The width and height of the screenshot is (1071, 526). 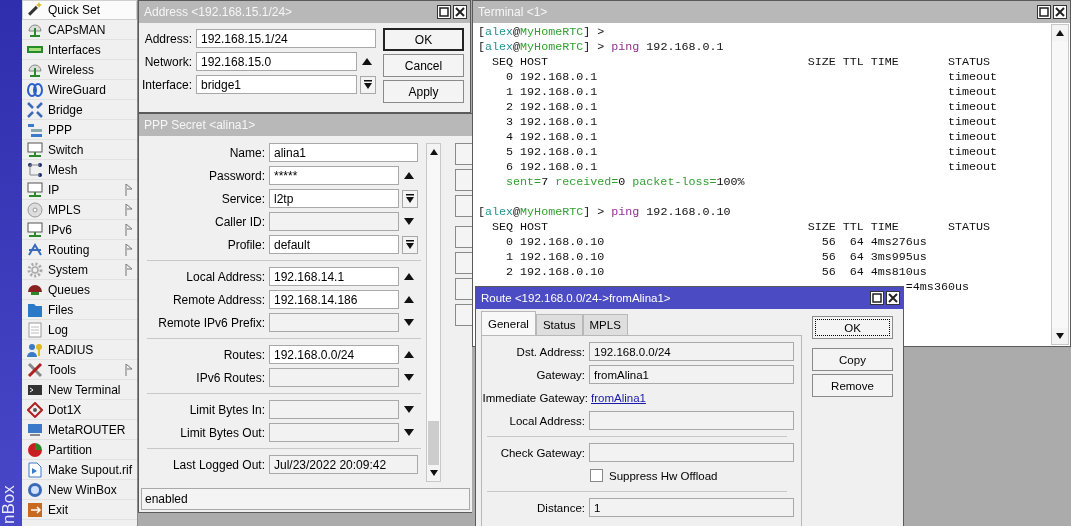 What do you see at coordinates (508, 323) in the screenshot?
I see `tab: General` at bounding box center [508, 323].